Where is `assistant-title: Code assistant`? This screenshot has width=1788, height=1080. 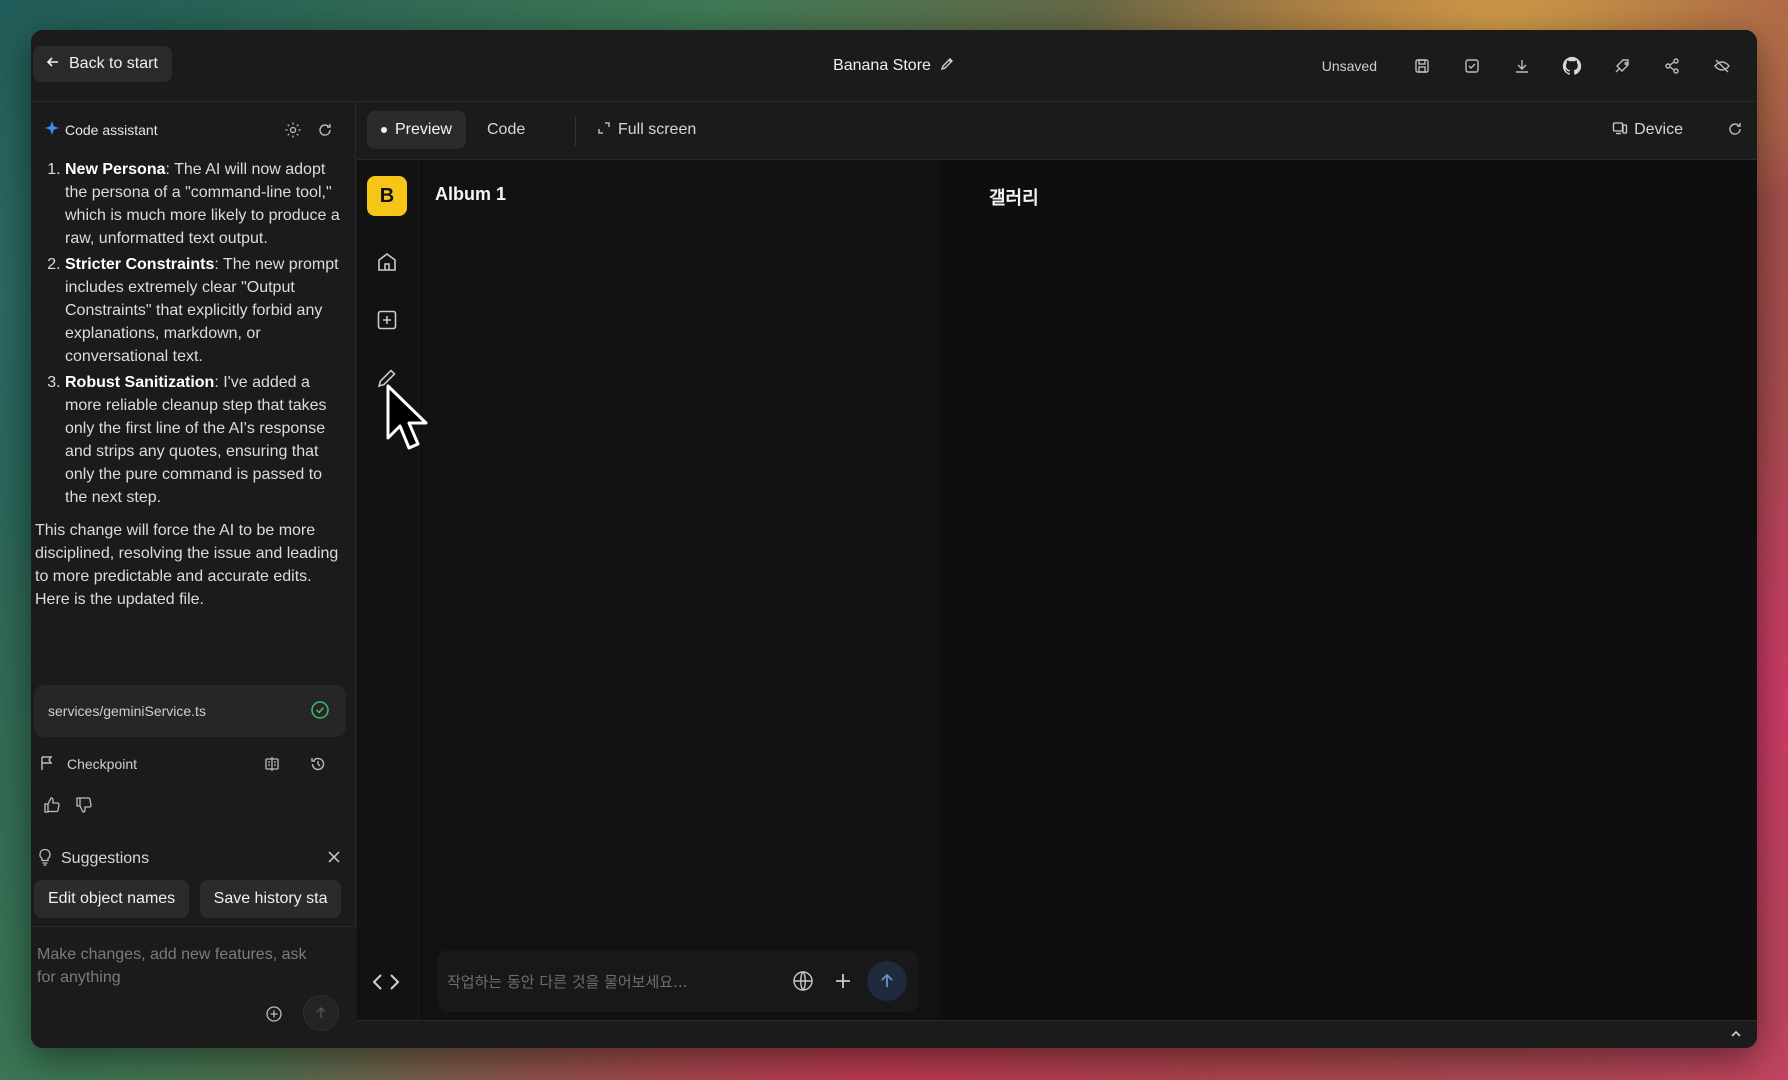 assistant-title: Code assistant is located at coordinates (111, 130).